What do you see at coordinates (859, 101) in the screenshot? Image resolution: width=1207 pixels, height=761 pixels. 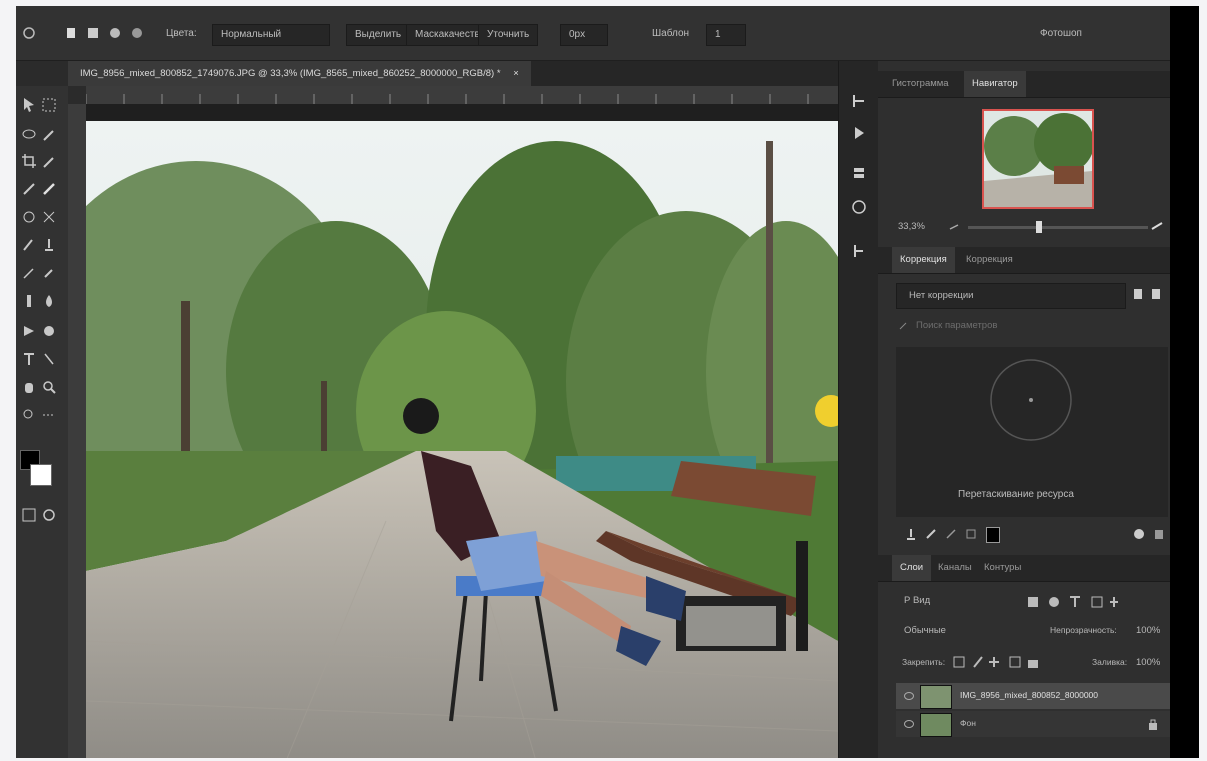 I see `history-panel-icon` at bounding box center [859, 101].